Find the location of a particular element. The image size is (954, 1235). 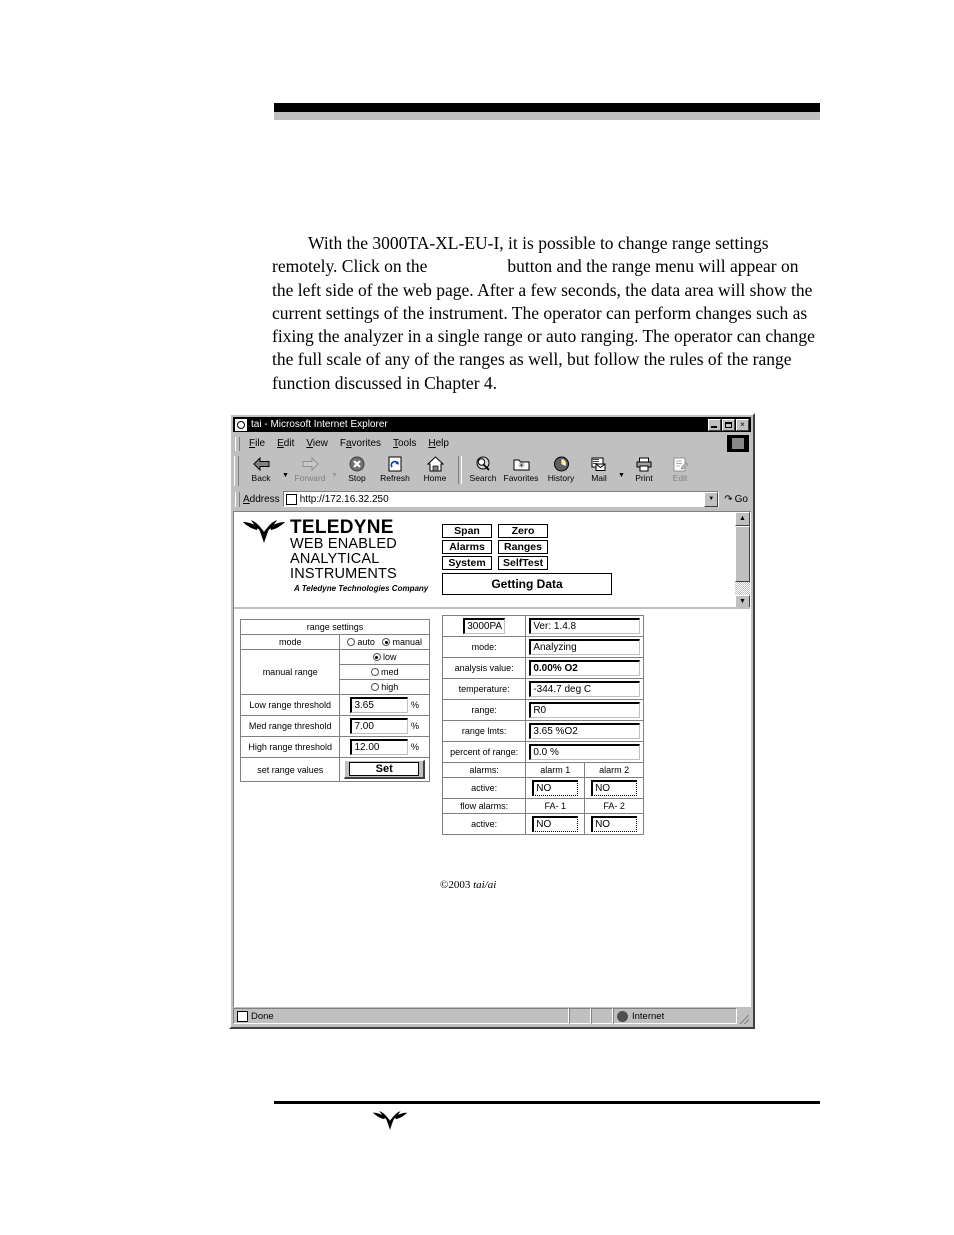

analysis-value-field: 0.00% O2 is located at coordinates (584, 668).